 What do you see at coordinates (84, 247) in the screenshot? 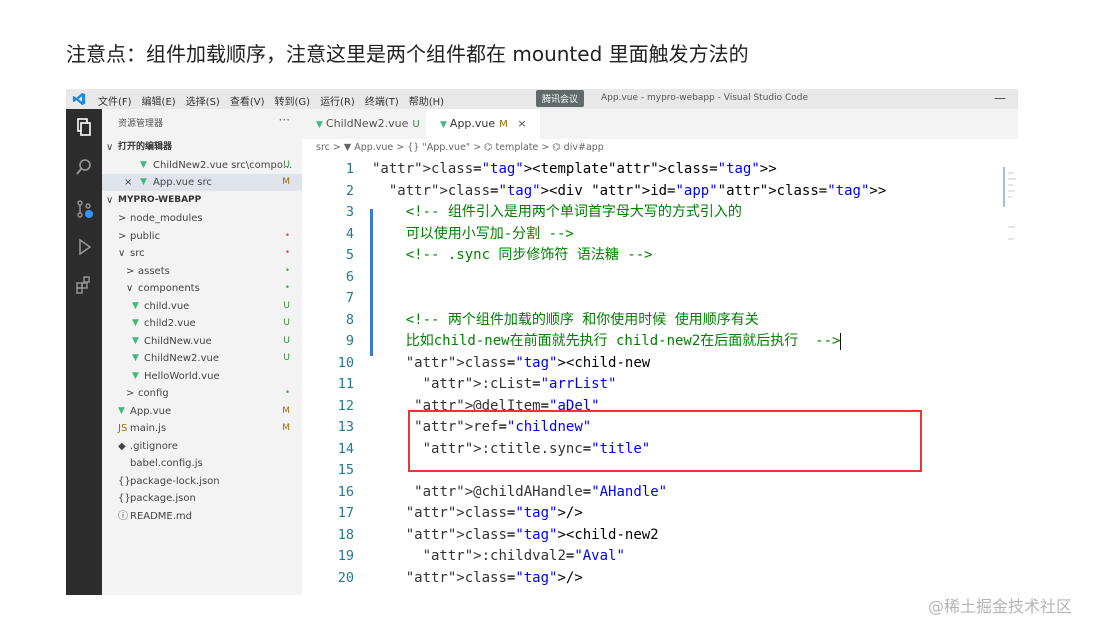
I see `run-debug-icon` at bounding box center [84, 247].